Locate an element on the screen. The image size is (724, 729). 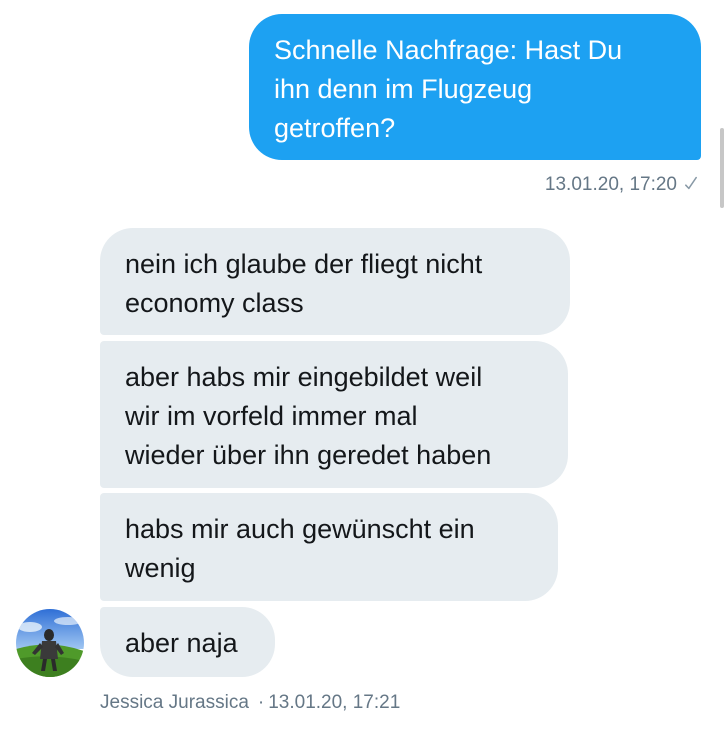
sent-message-meta: 13.01.20, 17:20 is located at coordinates (621, 185).